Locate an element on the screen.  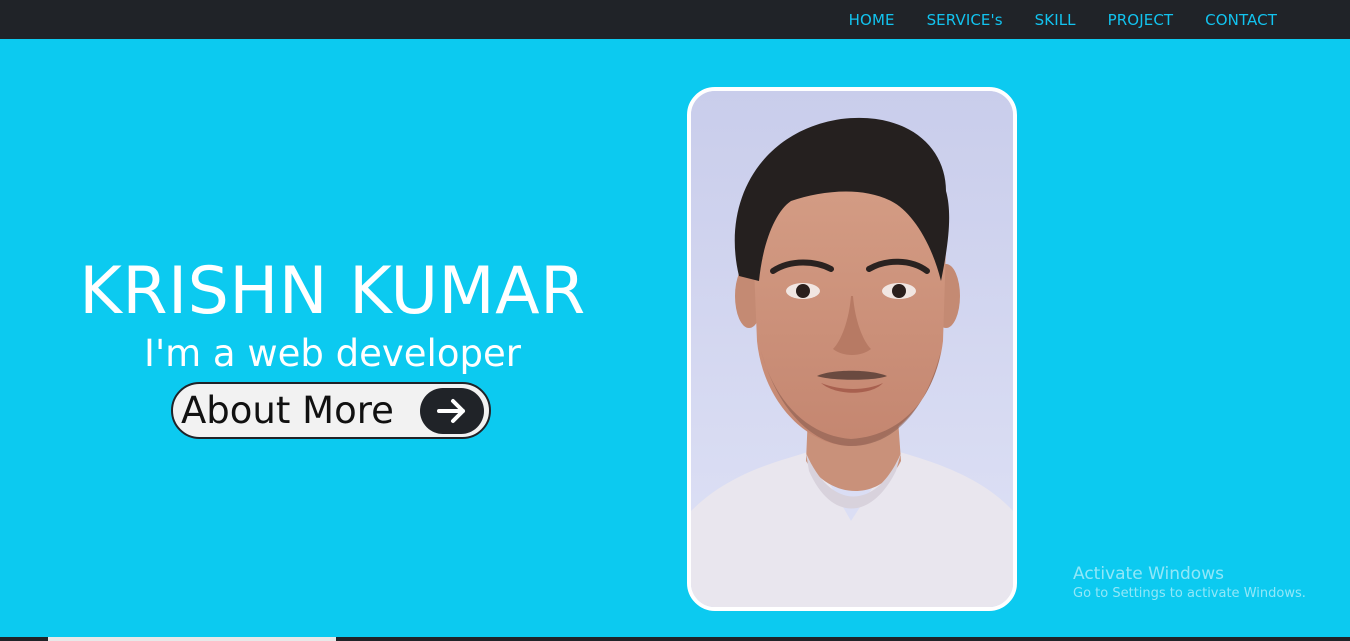
nav-links: HOME SERVICE's SKILL PROJECT CONTACT is located at coordinates (1047, 19).